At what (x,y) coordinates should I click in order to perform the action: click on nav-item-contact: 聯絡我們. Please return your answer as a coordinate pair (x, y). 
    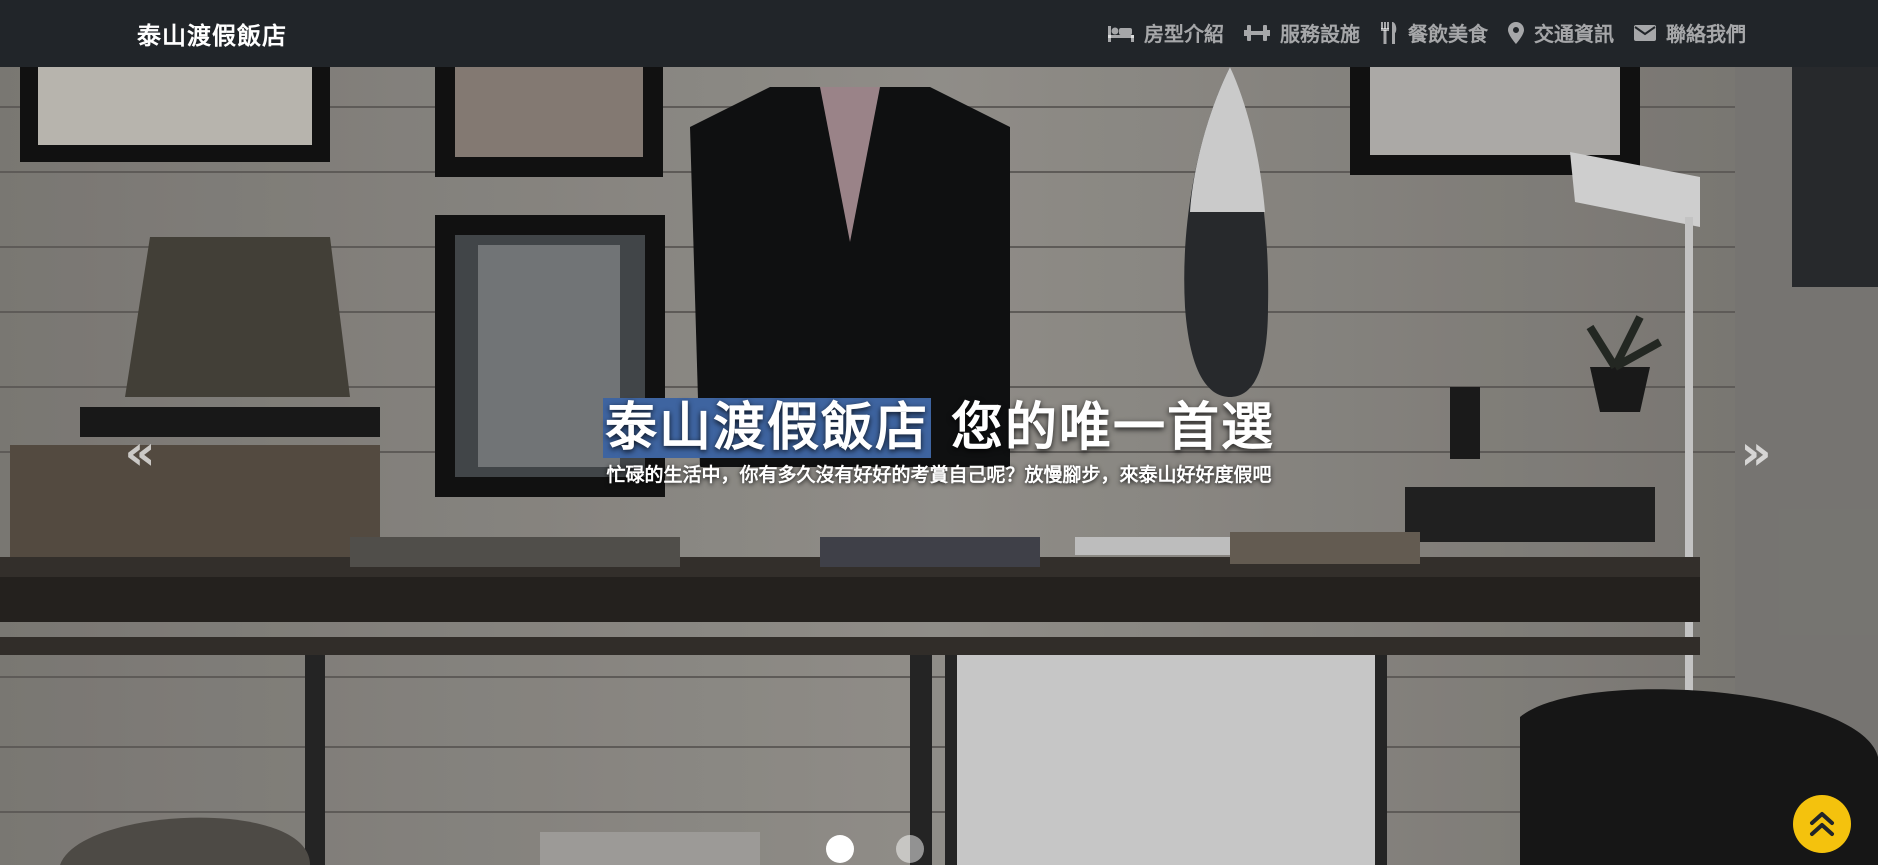
    Looking at the image, I should click on (1690, 32).